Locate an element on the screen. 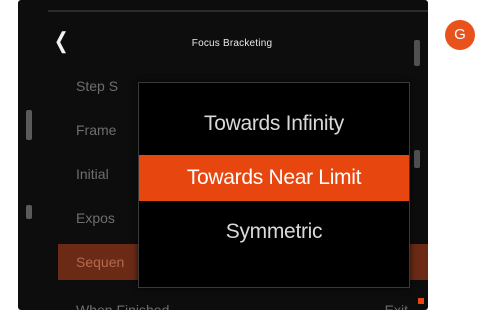  menu-item-label: Sequen is located at coordinates (100, 262).